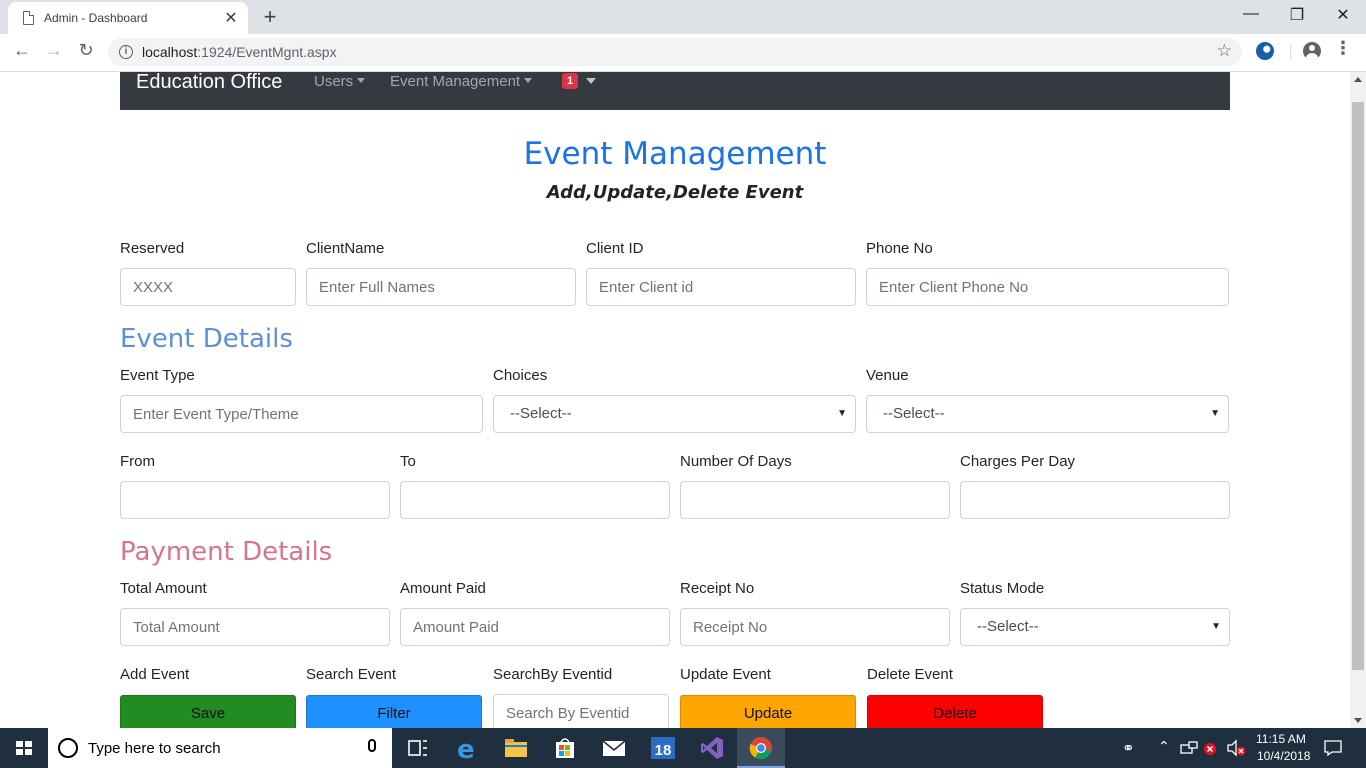 The height and width of the screenshot is (768, 1366). Describe the element at coordinates (22, 50) in the screenshot. I see `back-arrow-icon: ←` at that location.